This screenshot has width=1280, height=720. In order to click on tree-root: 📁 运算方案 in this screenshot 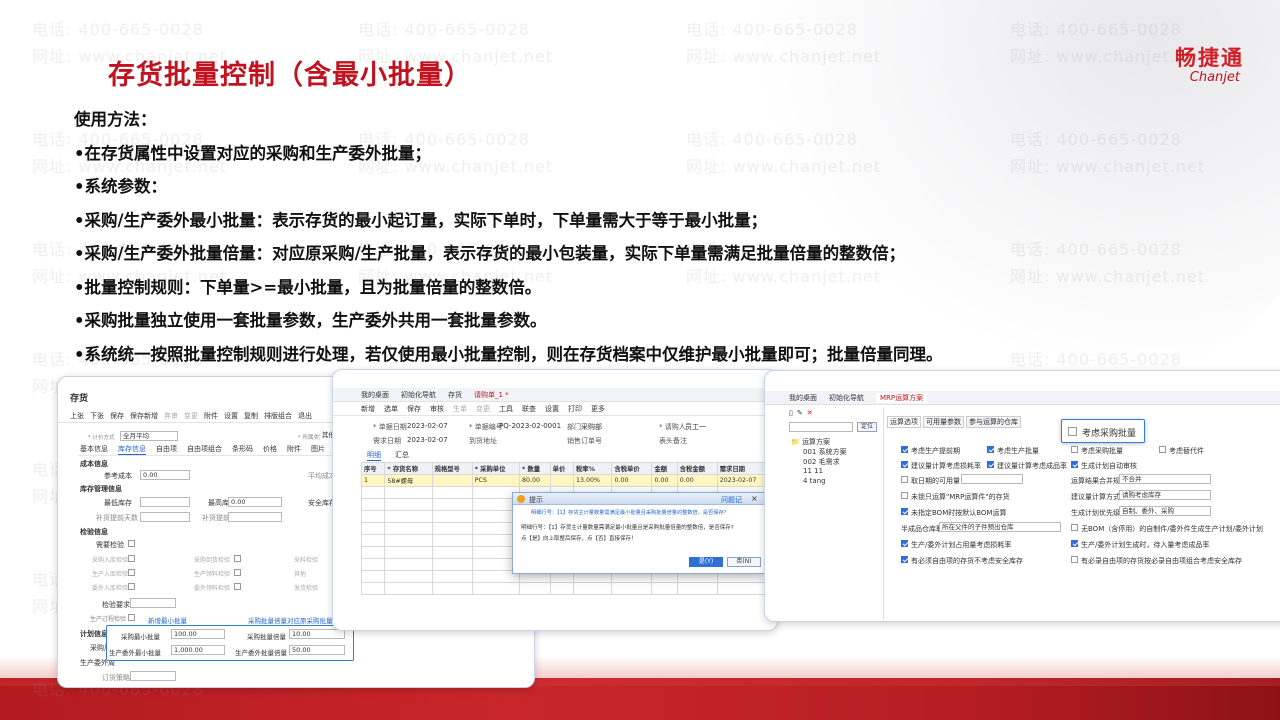, I will do `click(810, 442)`.